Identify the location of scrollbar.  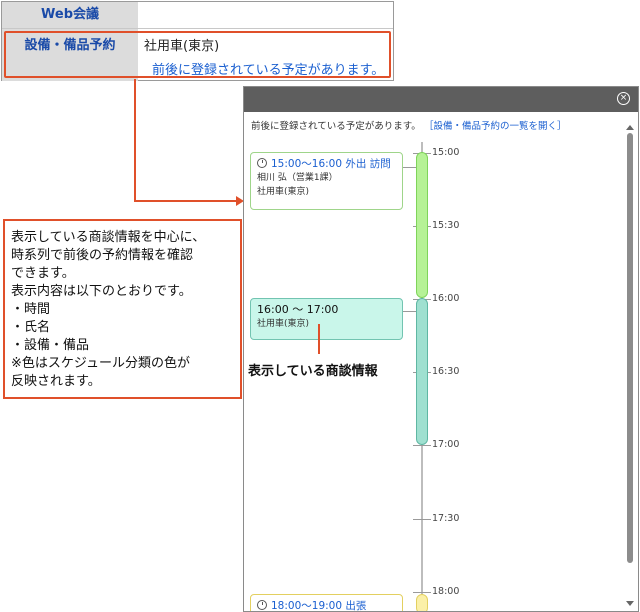
(630, 368).